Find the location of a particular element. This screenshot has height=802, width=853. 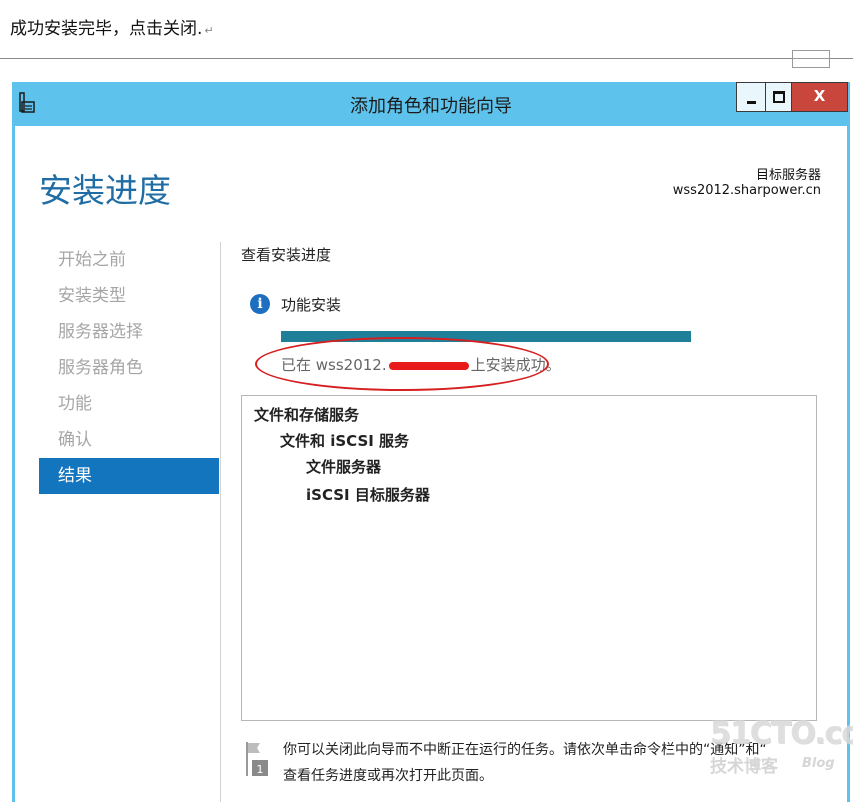

nav-item-features: 功能 is located at coordinates (129, 404).